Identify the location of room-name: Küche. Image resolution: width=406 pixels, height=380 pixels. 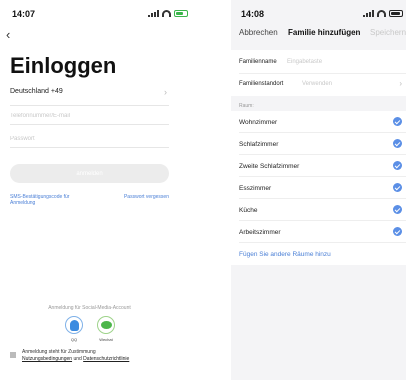
(248, 210).